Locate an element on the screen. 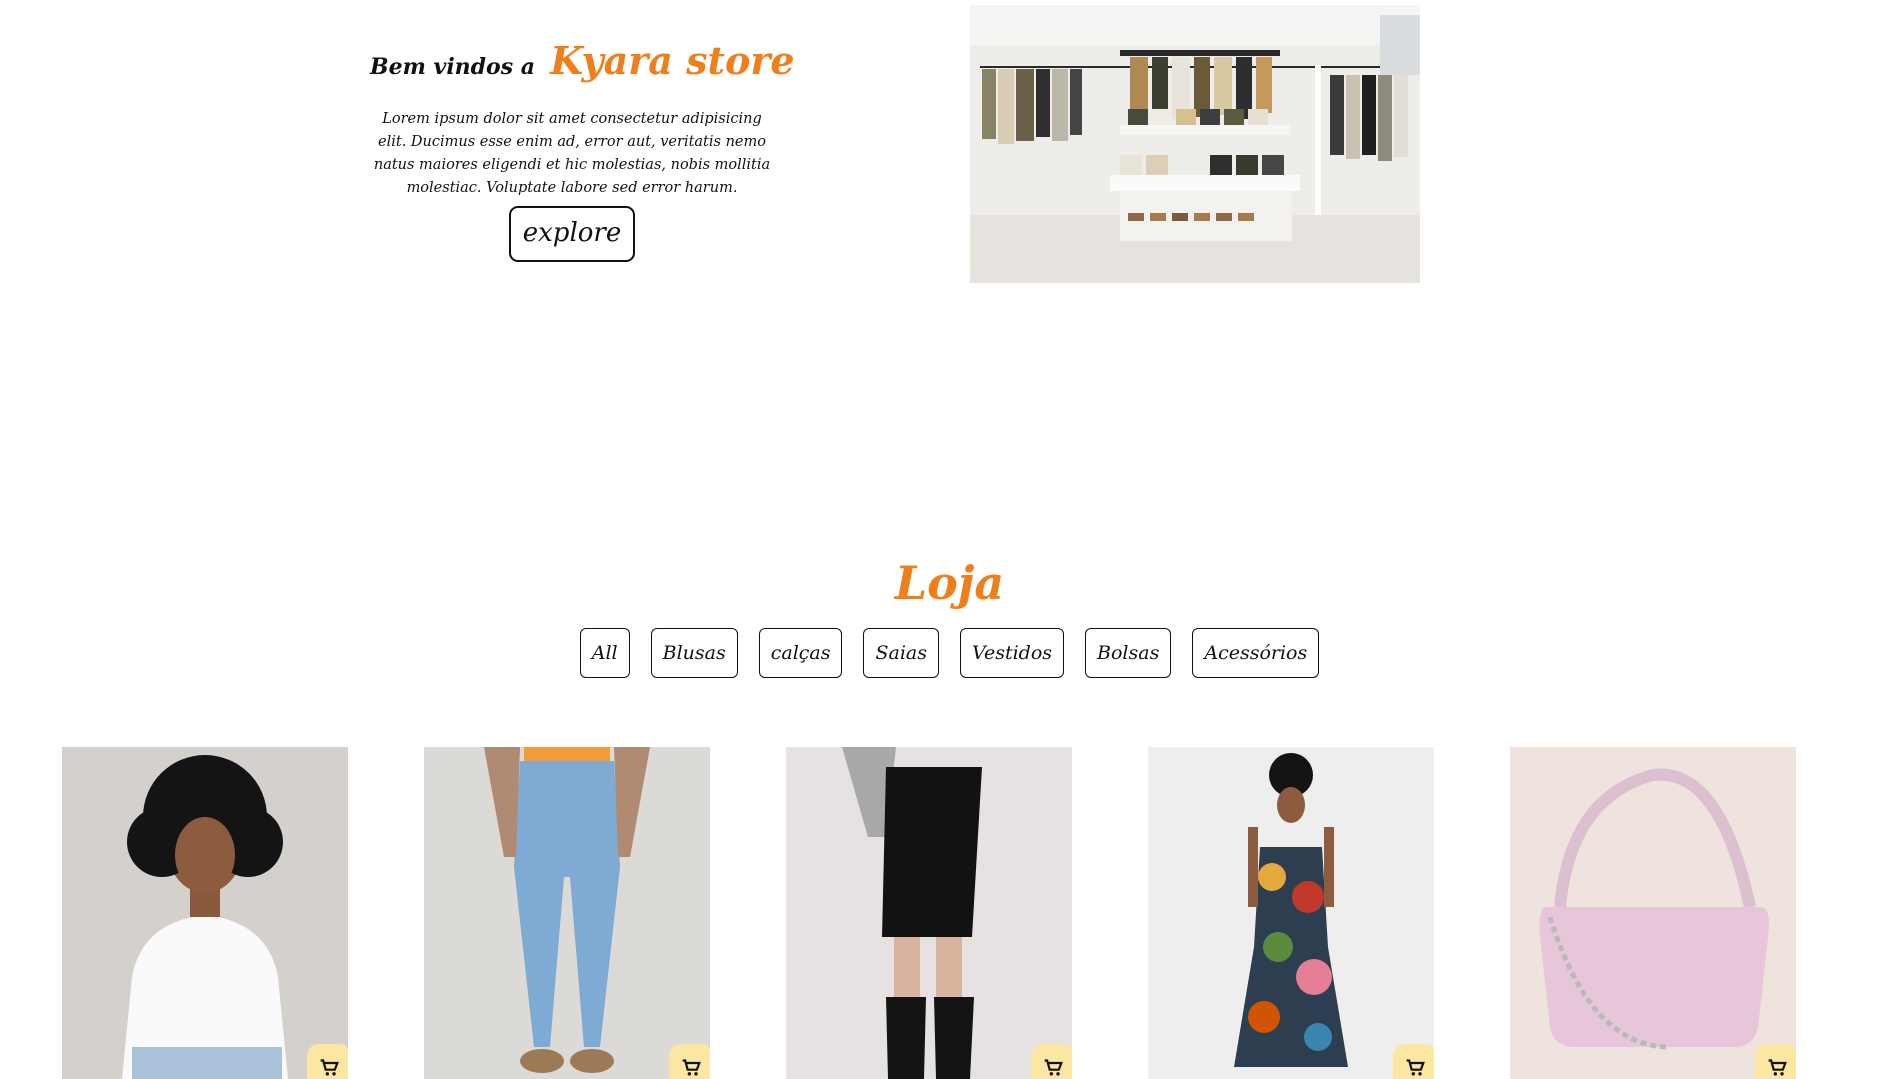 This screenshot has width=1899, height=1079. explore-button: explore is located at coordinates (572, 233).